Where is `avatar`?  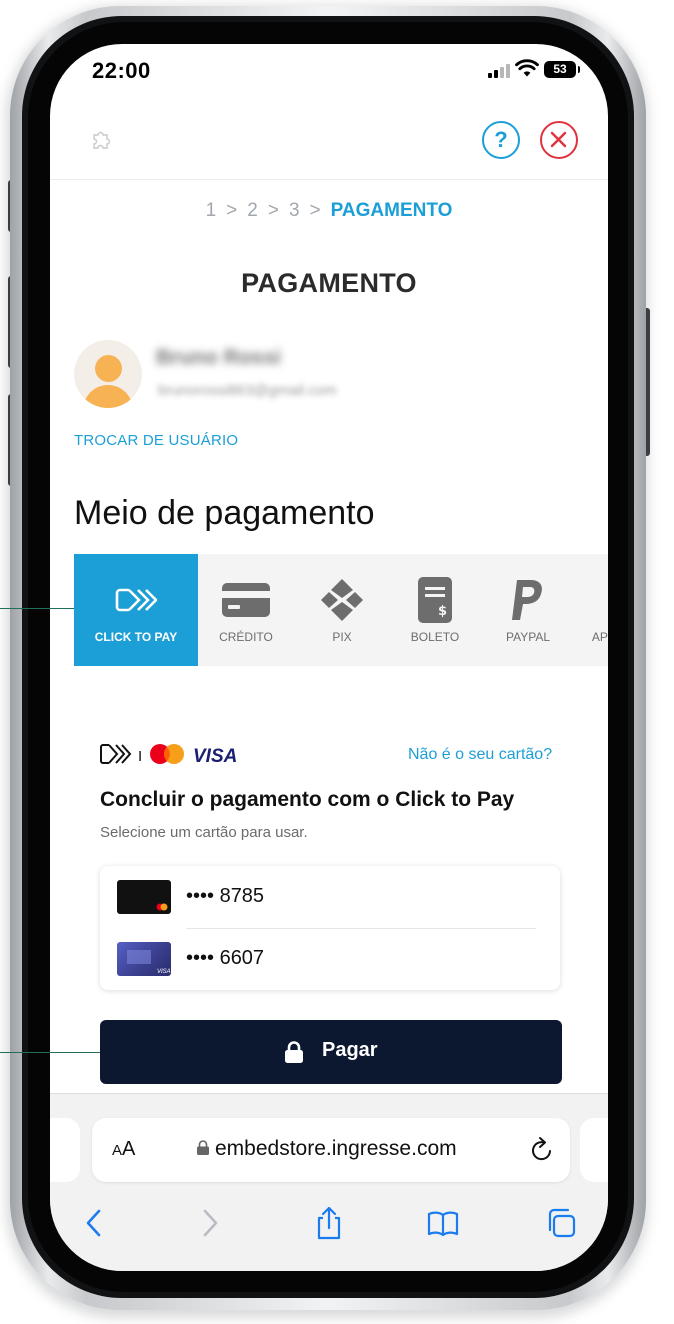
avatar is located at coordinates (108, 374).